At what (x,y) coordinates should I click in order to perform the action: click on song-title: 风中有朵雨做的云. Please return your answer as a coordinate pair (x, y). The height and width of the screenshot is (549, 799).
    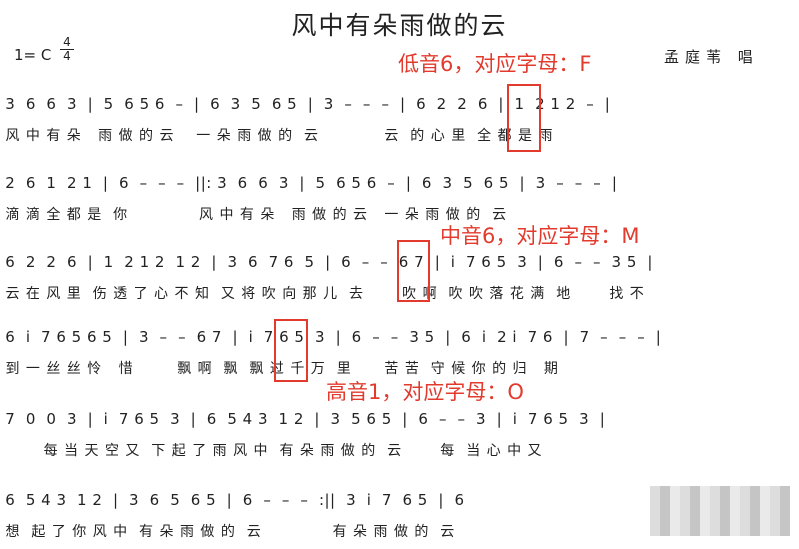
    Looking at the image, I should click on (399, 25).